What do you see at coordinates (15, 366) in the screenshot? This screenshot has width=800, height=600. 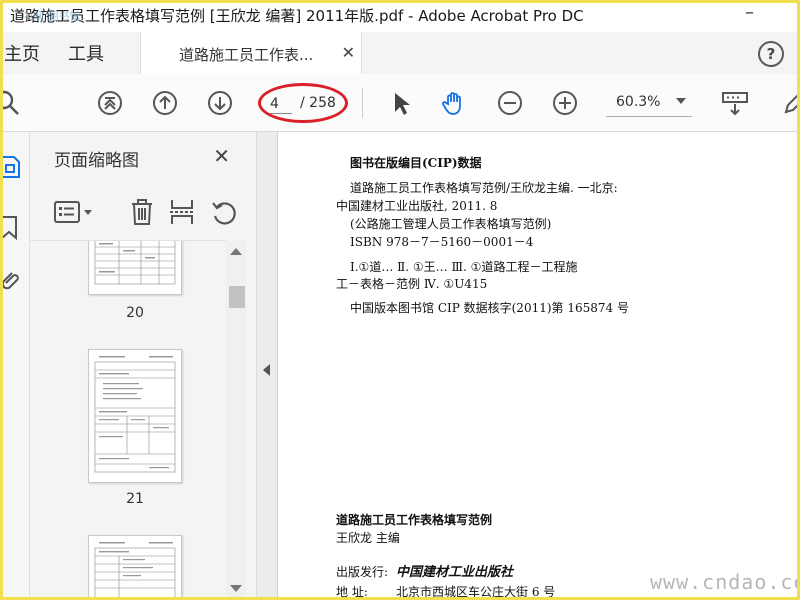 I see `left-navigation-rail` at bounding box center [15, 366].